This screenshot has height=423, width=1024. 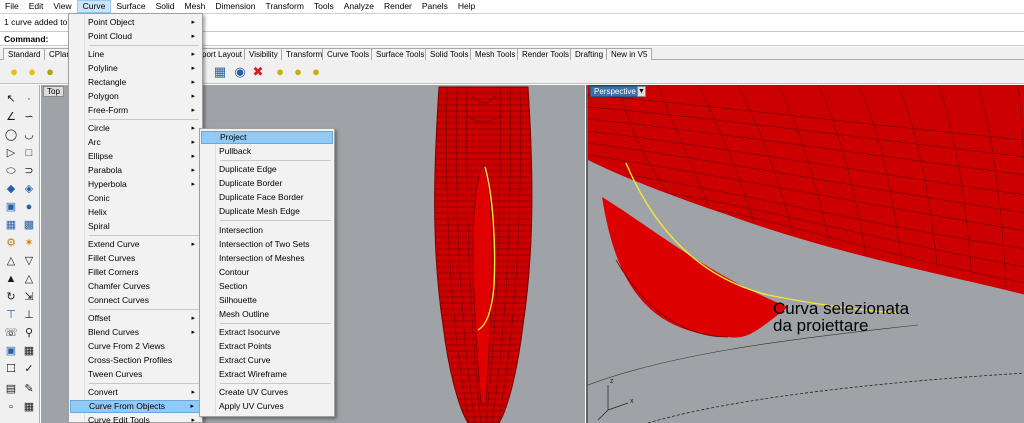 What do you see at coordinates (267, 300) in the screenshot?
I see `submenu-item-silhouette: Silhouette` at bounding box center [267, 300].